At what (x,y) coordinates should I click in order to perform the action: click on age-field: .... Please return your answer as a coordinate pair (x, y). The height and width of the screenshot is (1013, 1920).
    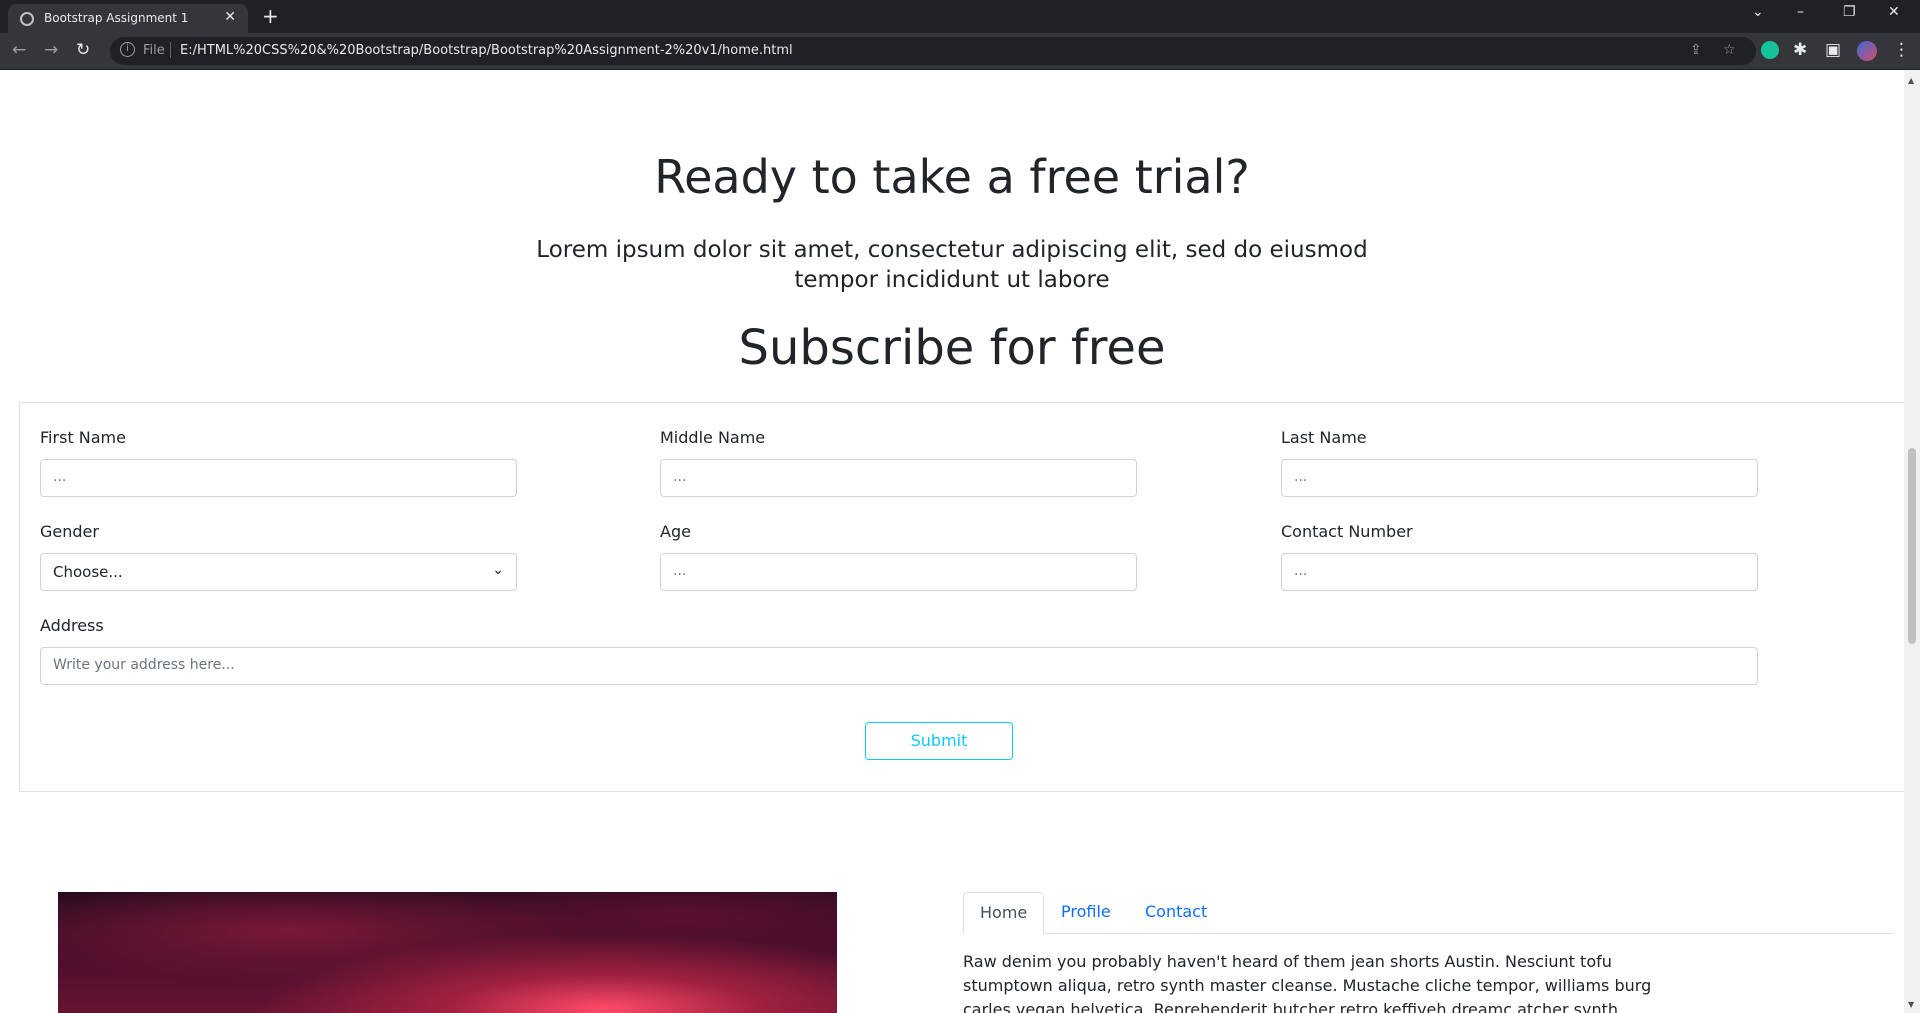
    Looking at the image, I should click on (898, 572).